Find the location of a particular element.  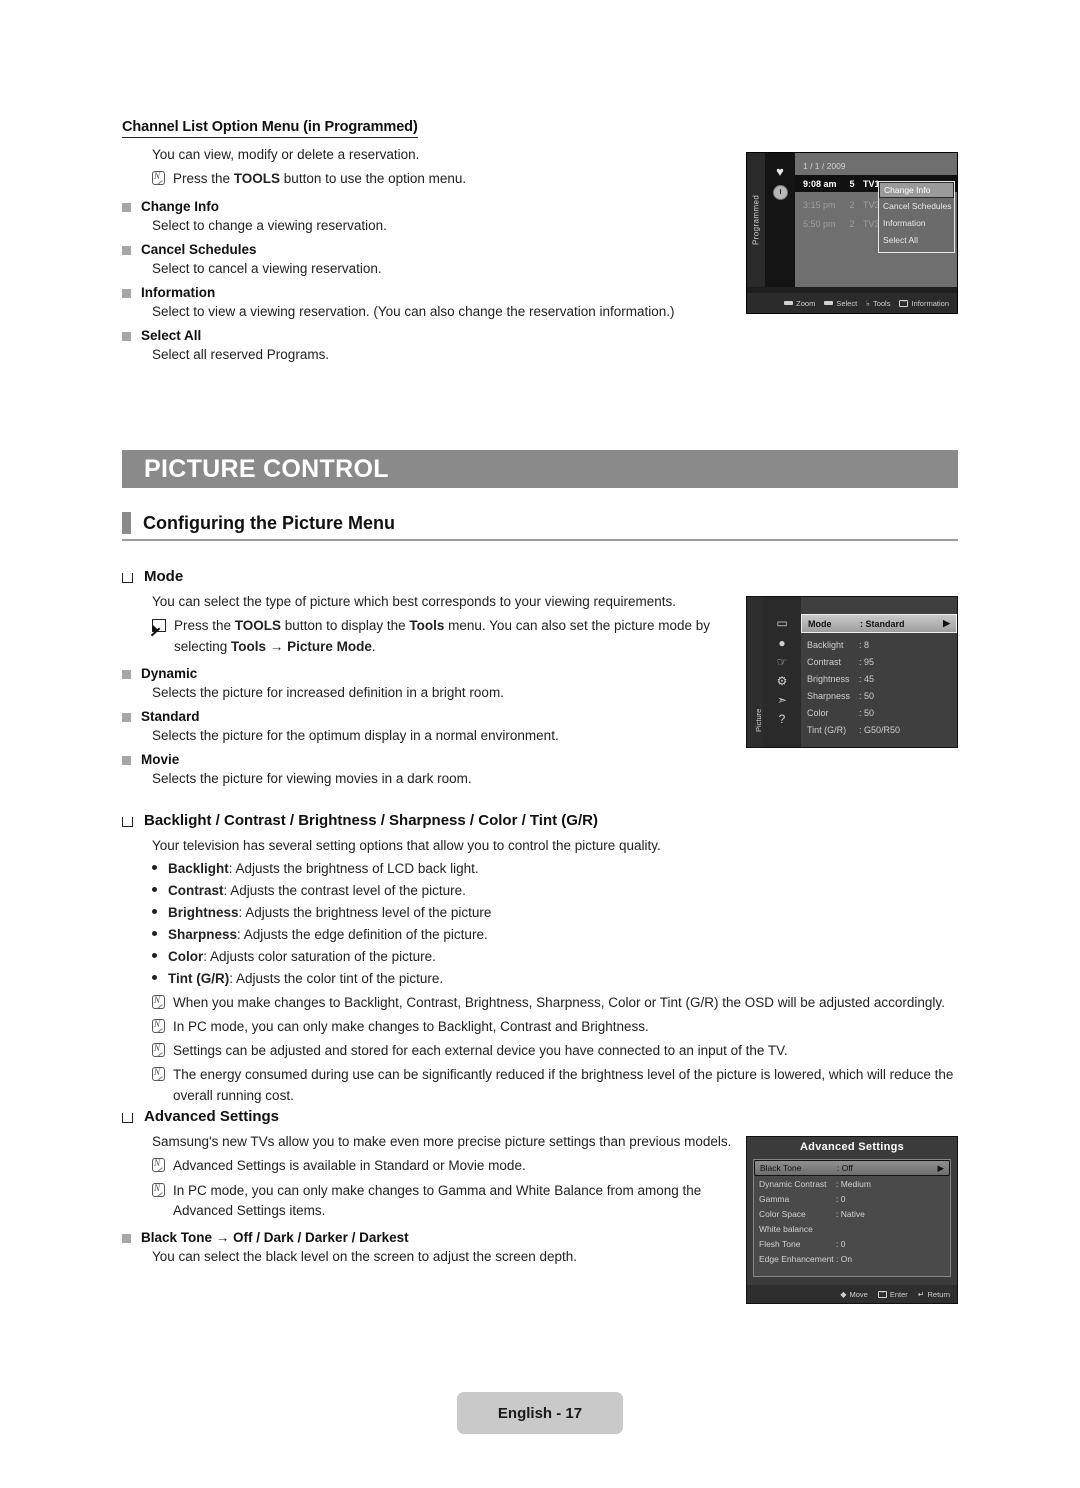

osd-menu-item-select-all: Select All is located at coordinates (916, 240).